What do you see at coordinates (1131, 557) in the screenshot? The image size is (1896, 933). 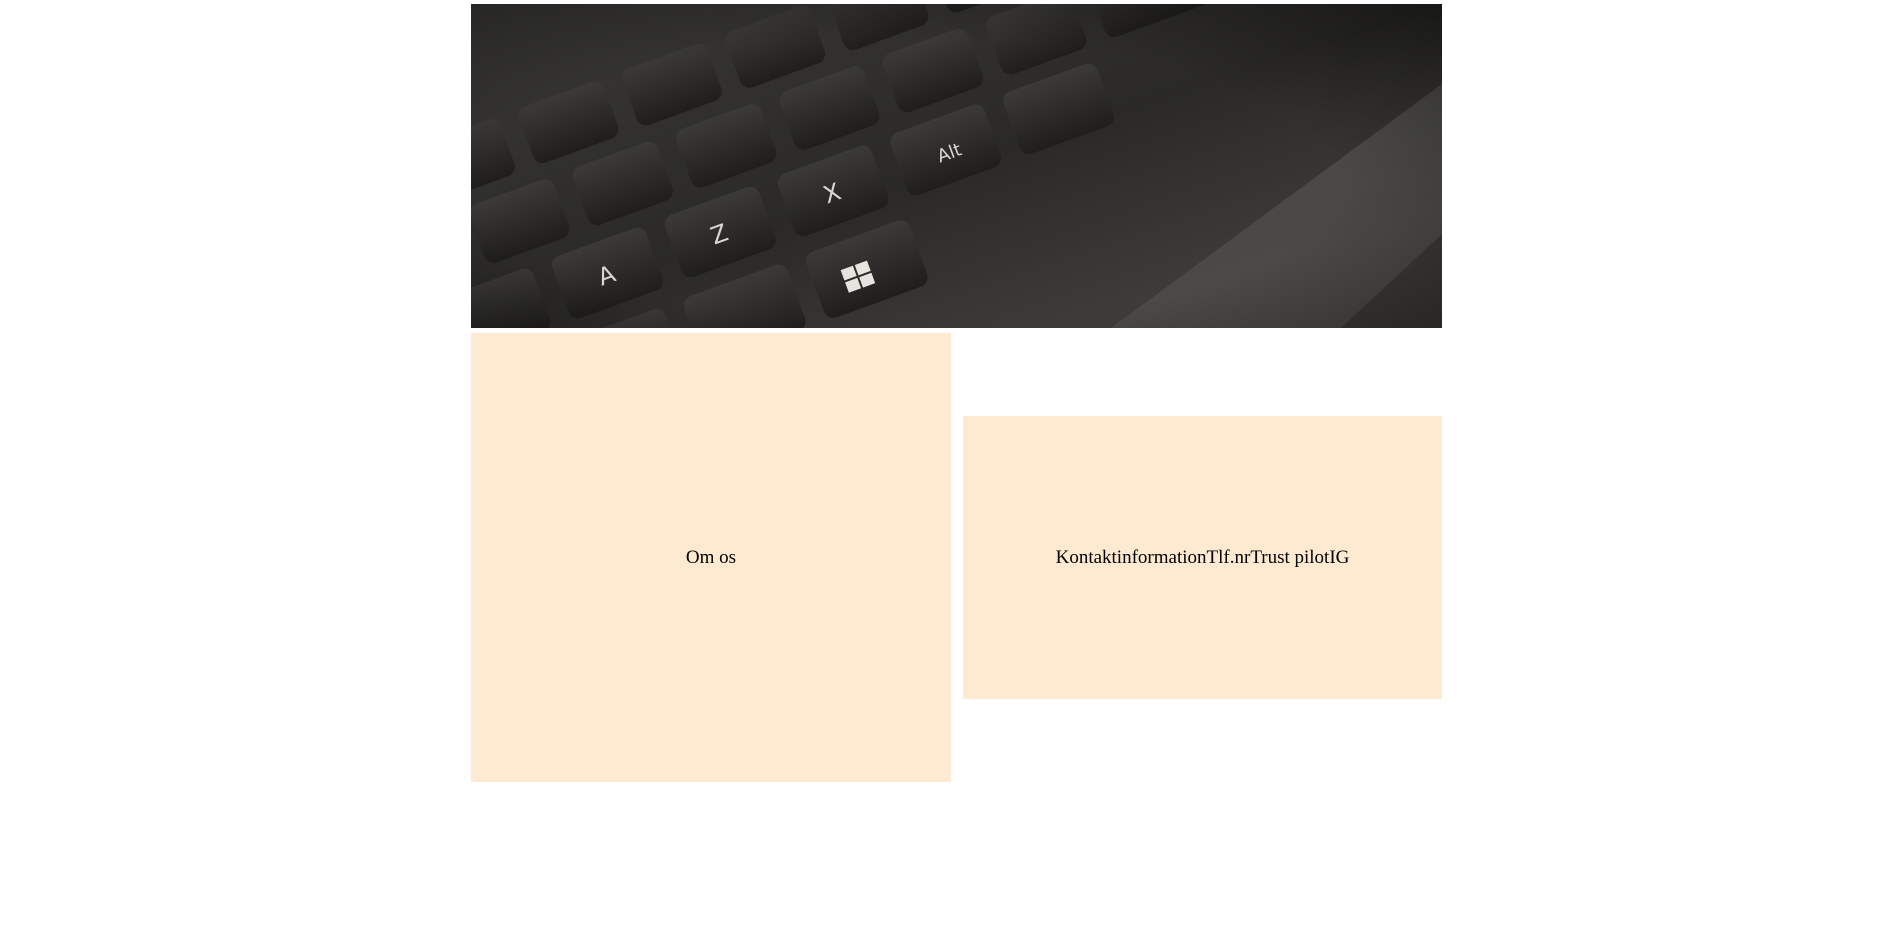 I see `contact-title: Kontaktinformation` at bounding box center [1131, 557].